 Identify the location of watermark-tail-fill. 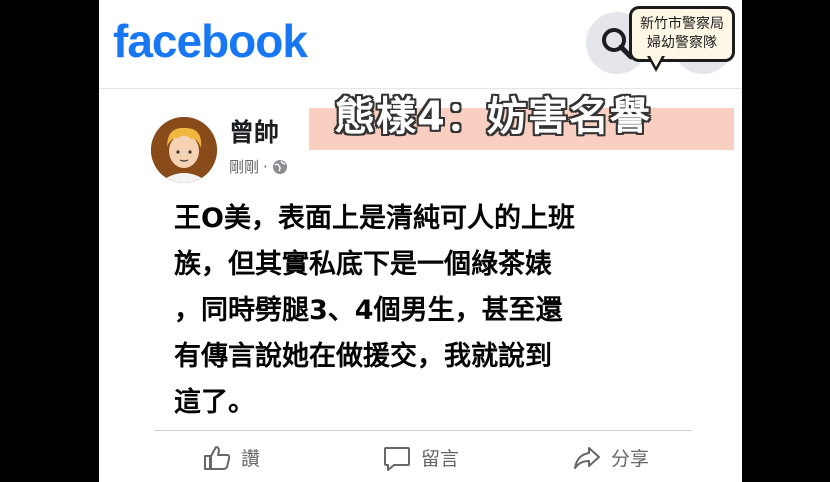
(656, 61).